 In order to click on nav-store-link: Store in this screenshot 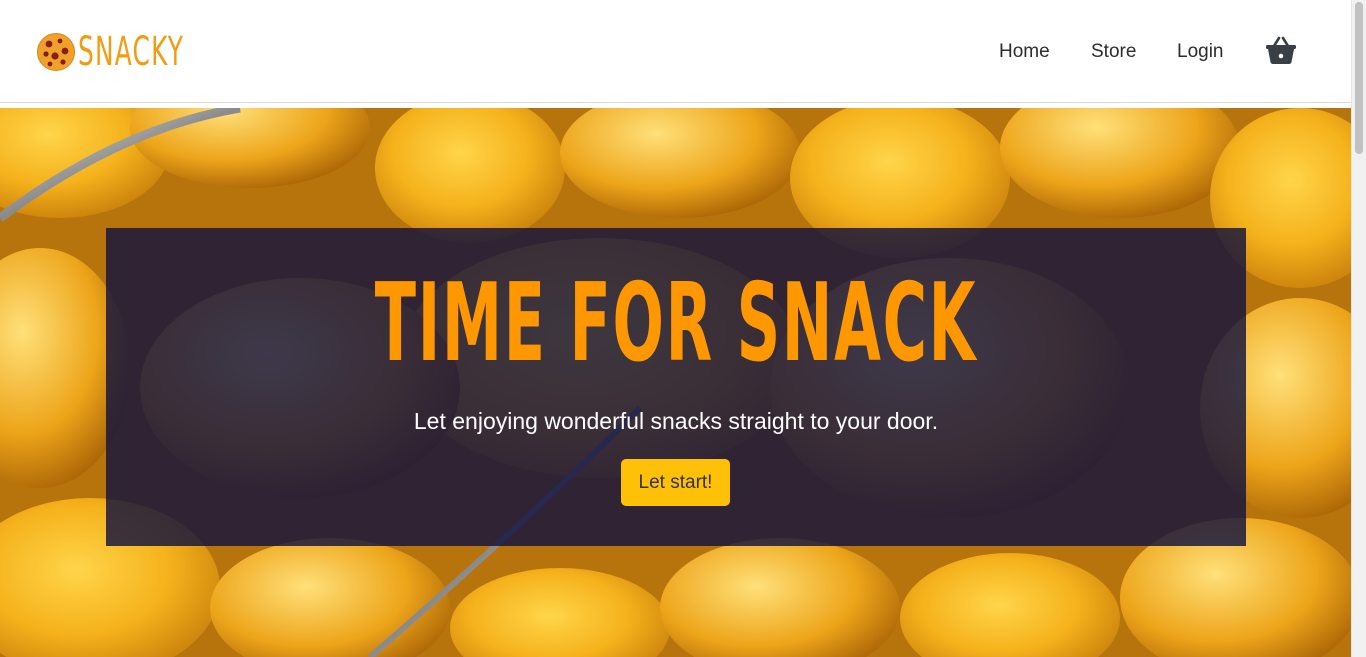, I will do `click(1113, 52)`.